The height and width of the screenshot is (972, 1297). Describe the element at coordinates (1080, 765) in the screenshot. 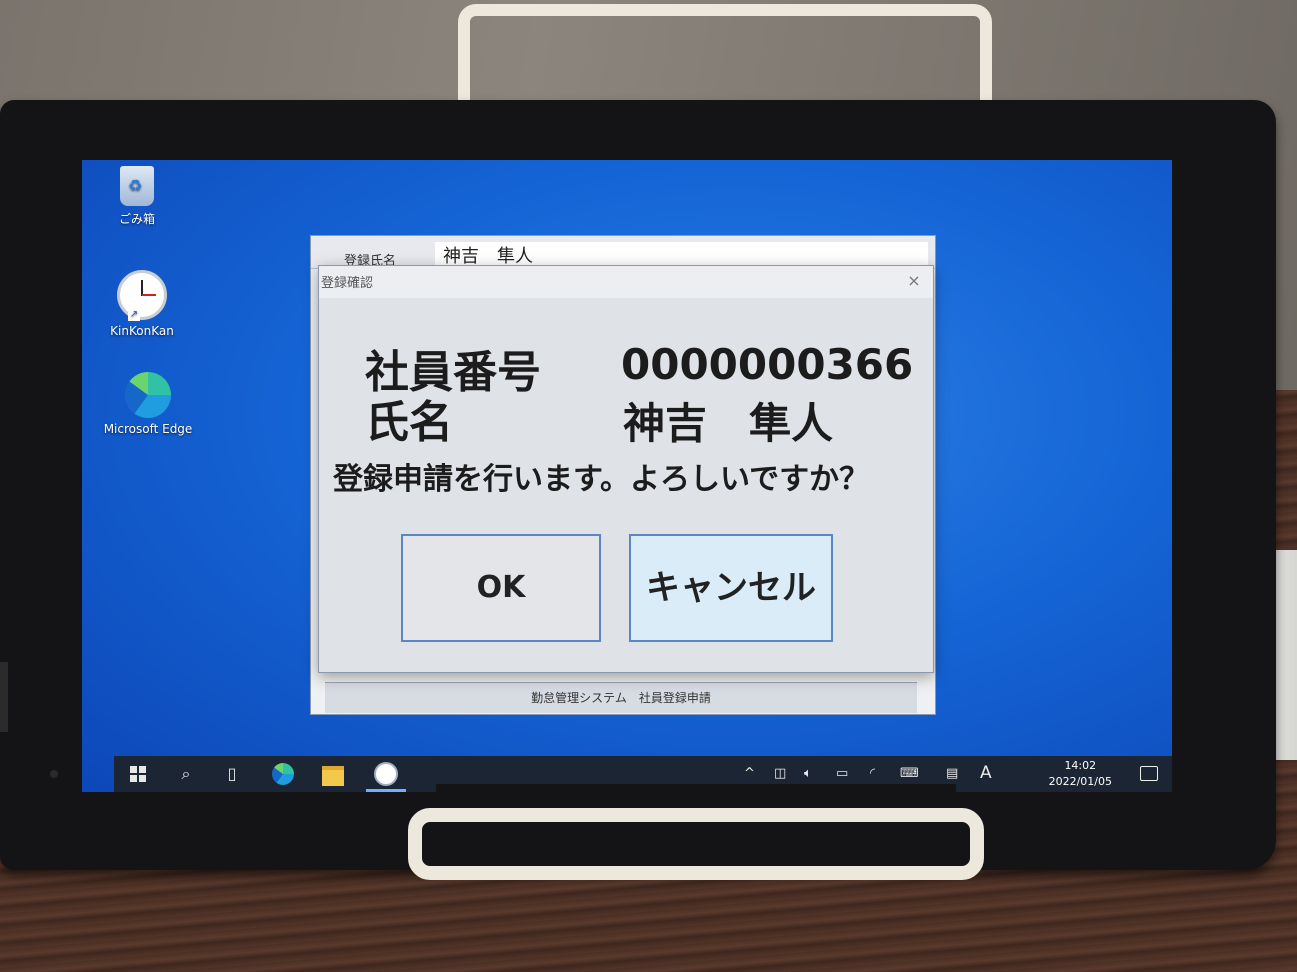

I see `clock-time: 14:02` at that location.